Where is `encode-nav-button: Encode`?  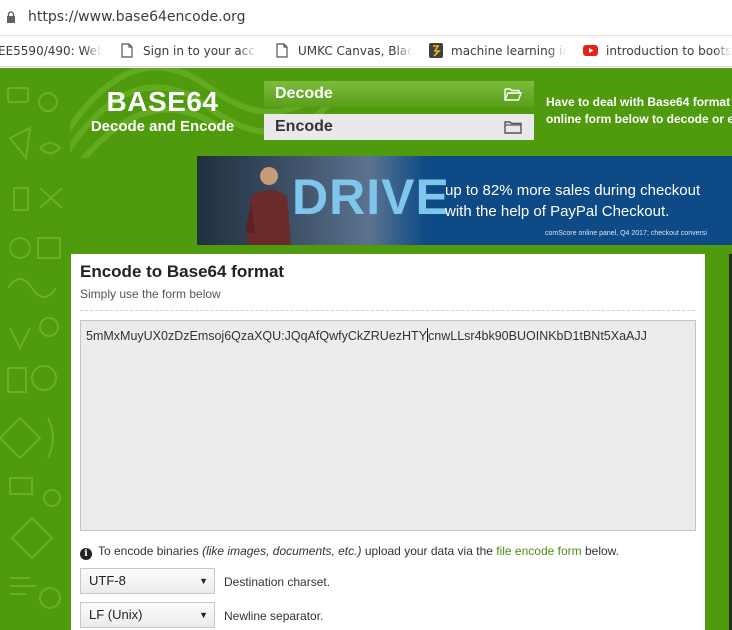
encode-nav-button: Encode is located at coordinates (399, 127).